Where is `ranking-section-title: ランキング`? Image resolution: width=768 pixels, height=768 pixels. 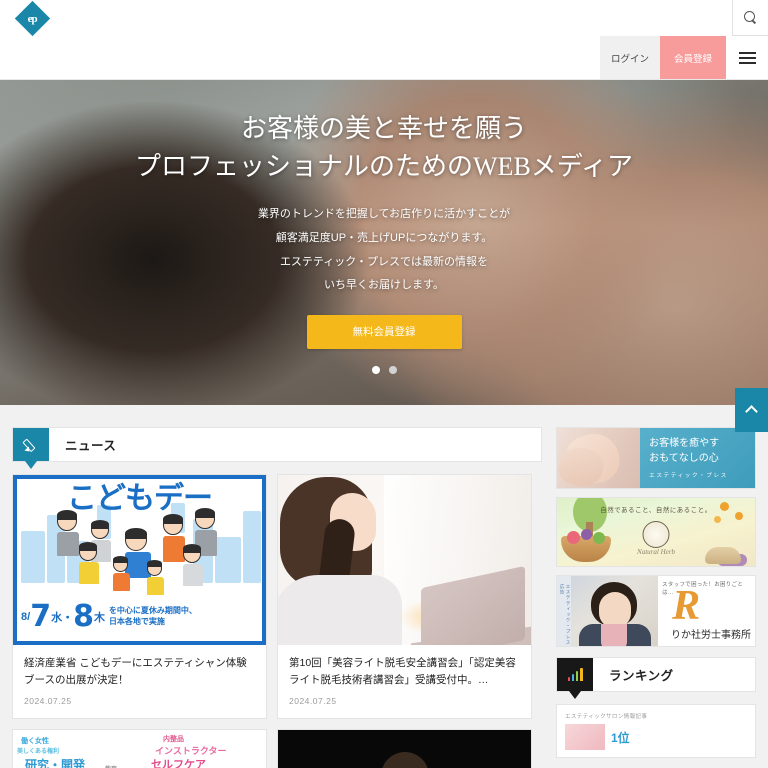
ranking-section-title: ランキング is located at coordinates (641, 676).